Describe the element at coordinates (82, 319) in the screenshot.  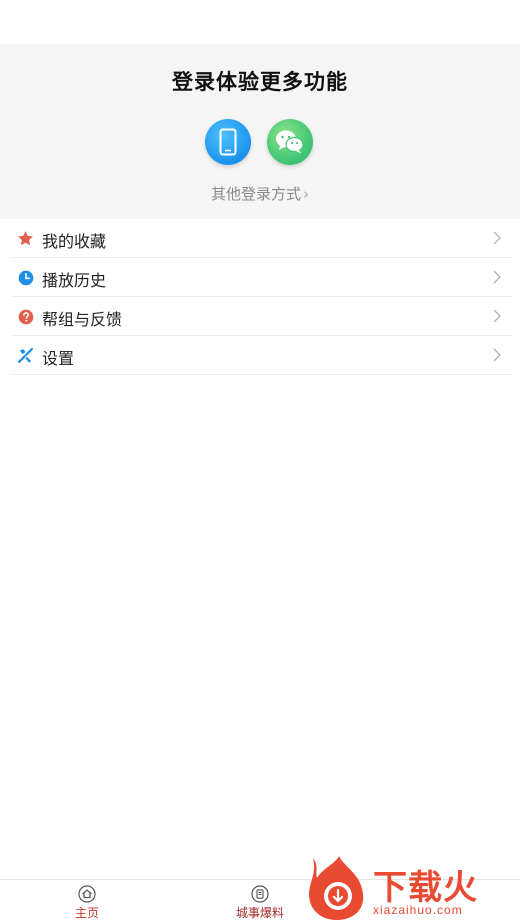
I see `menu-label-help: 帮组与反馈` at that location.